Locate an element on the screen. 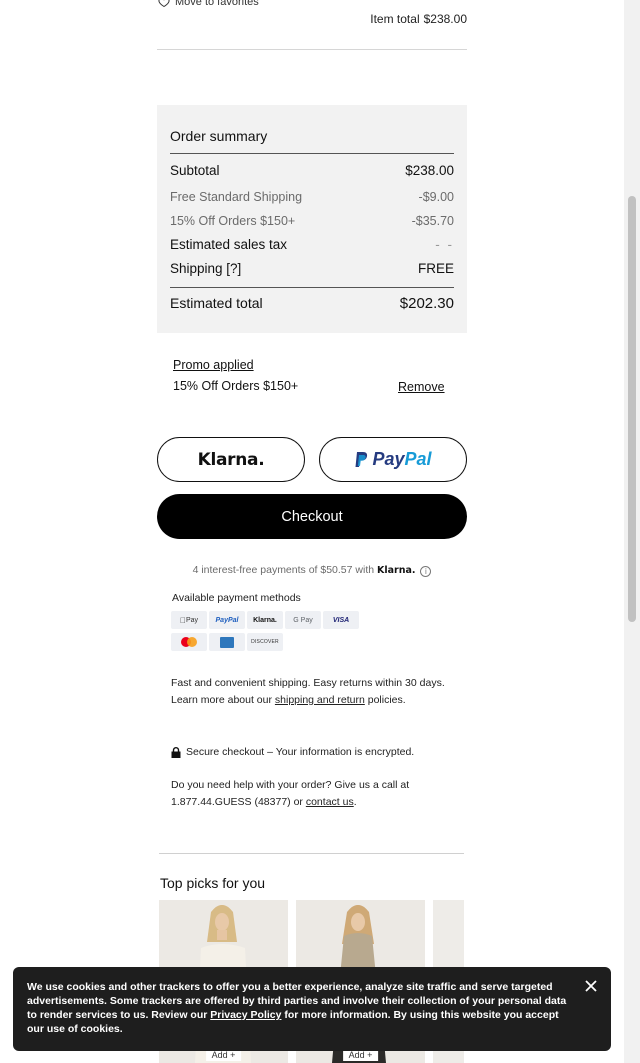 Image resolution: width=640 pixels, height=1063 pixels. help-tail: . is located at coordinates (355, 802).